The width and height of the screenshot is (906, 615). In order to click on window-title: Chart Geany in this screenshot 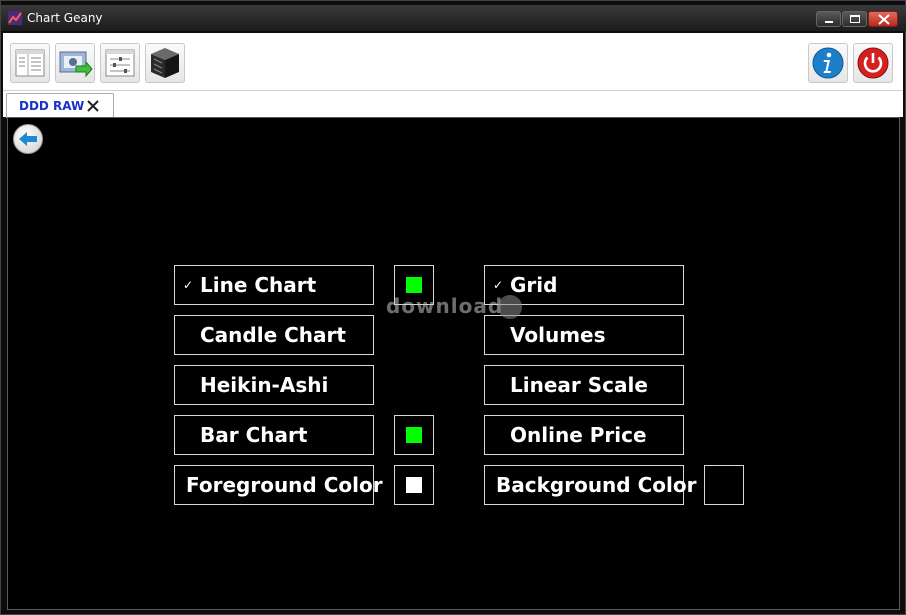, I will do `click(65, 18)`.